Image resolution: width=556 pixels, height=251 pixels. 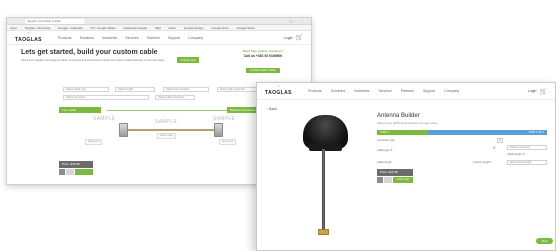 What do you see at coordinates (38, 28) in the screenshot?
I see `bookmark-item: Taoglas • Antennas` at bounding box center [38, 28].